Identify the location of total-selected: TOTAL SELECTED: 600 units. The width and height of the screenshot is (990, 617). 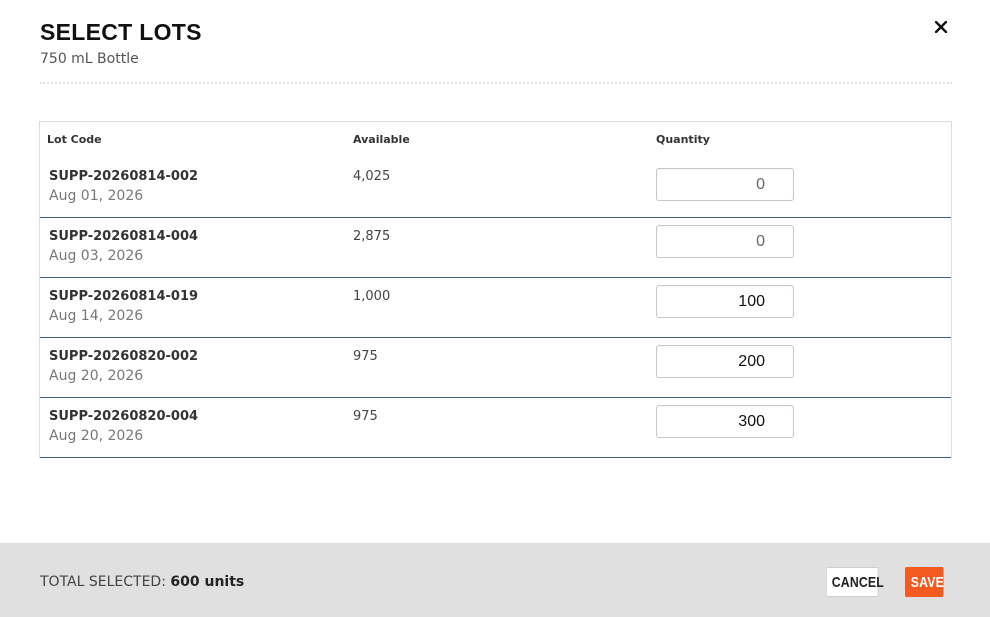
(142, 582).